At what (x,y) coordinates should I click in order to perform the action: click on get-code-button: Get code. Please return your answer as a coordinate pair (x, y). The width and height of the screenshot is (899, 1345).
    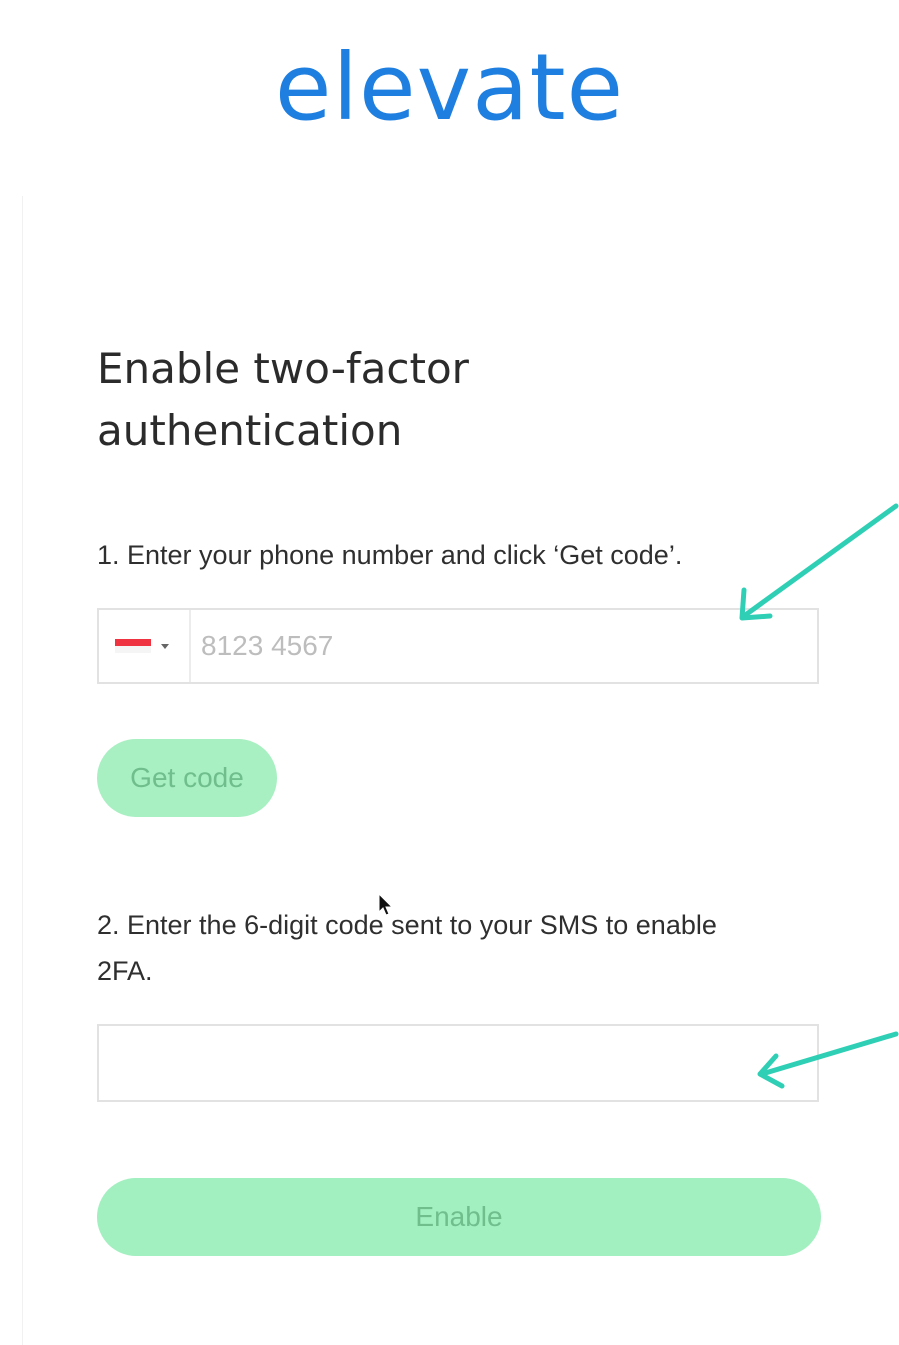
    Looking at the image, I should click on (187, 778).